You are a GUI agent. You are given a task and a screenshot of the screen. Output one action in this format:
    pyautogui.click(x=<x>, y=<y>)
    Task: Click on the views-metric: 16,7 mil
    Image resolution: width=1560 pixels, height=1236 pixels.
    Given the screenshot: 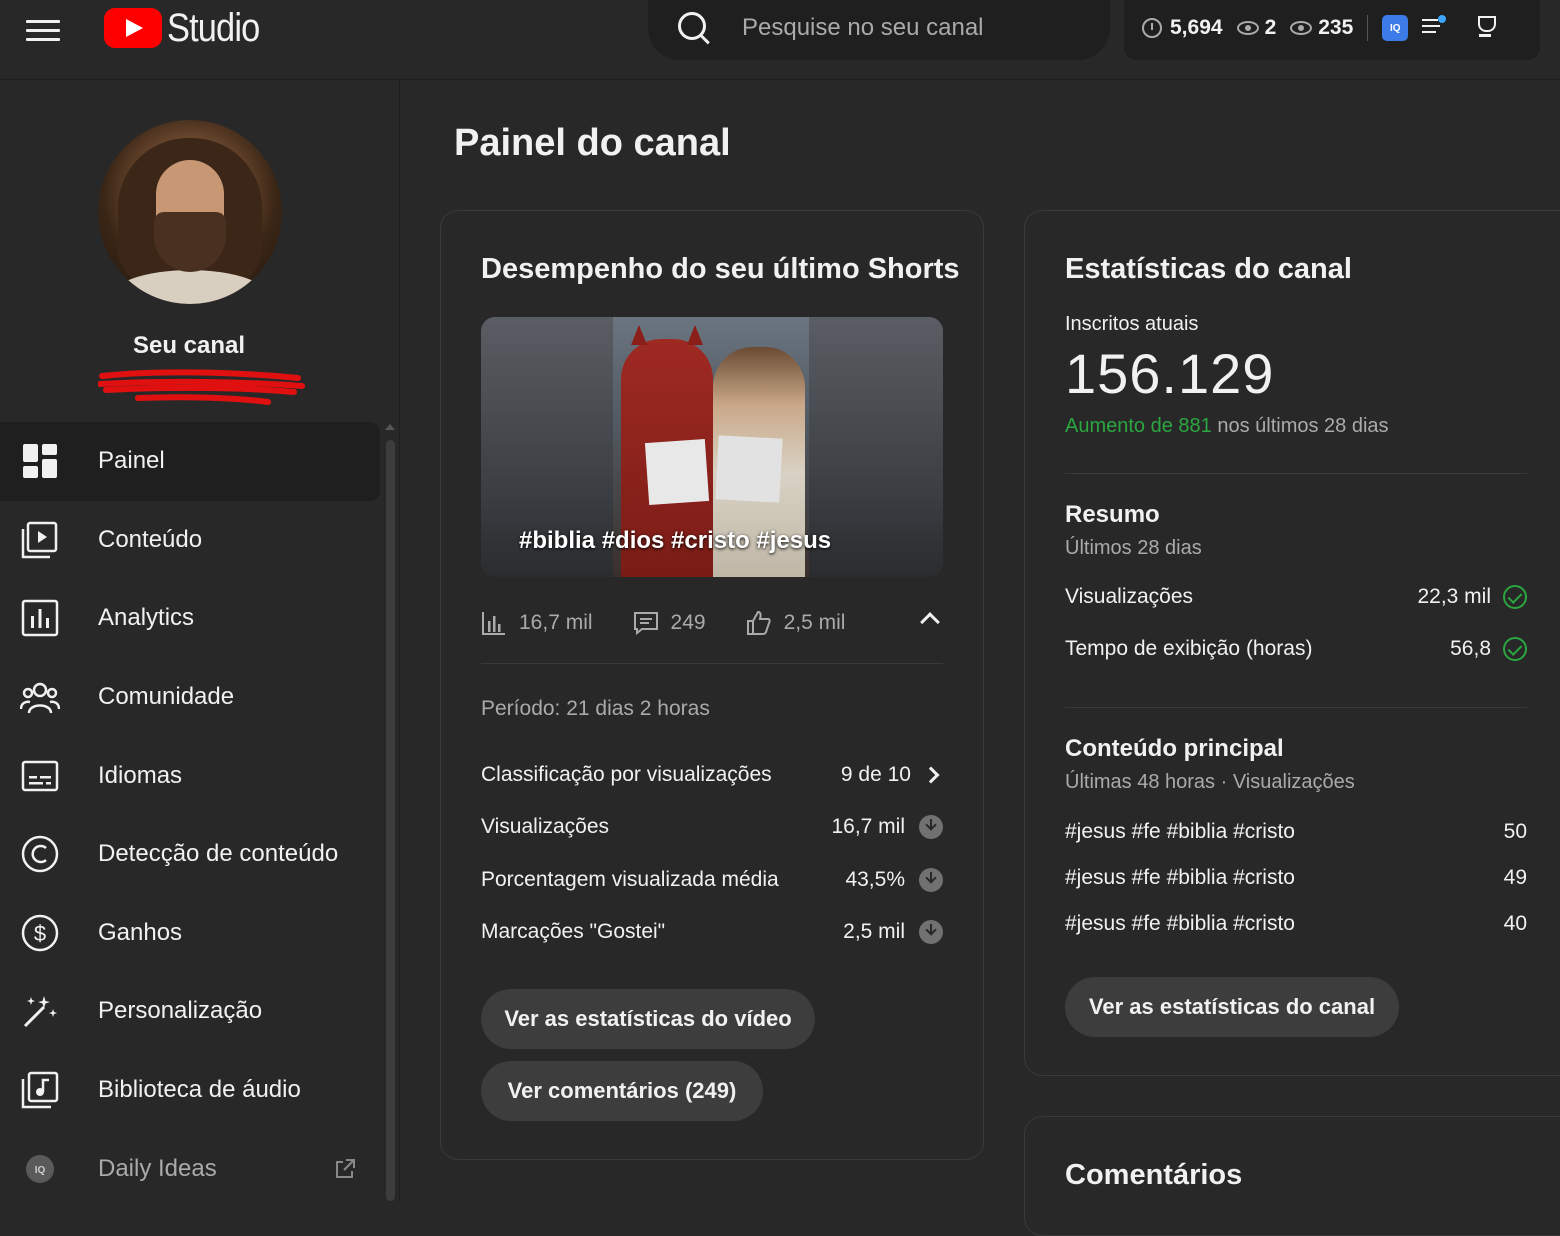 What is the action you would take?
    pyautogui.click(x=537, y=623)
    